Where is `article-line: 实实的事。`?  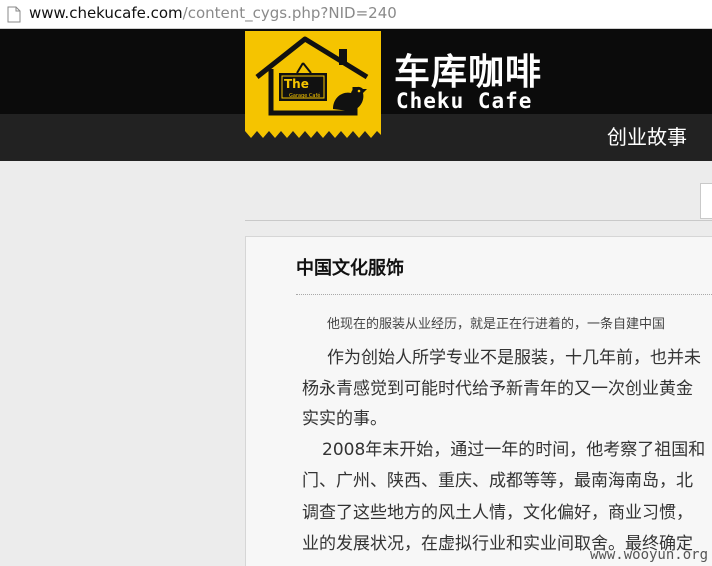 article-line: 实实的事。 is located at coordinates (344, 419).